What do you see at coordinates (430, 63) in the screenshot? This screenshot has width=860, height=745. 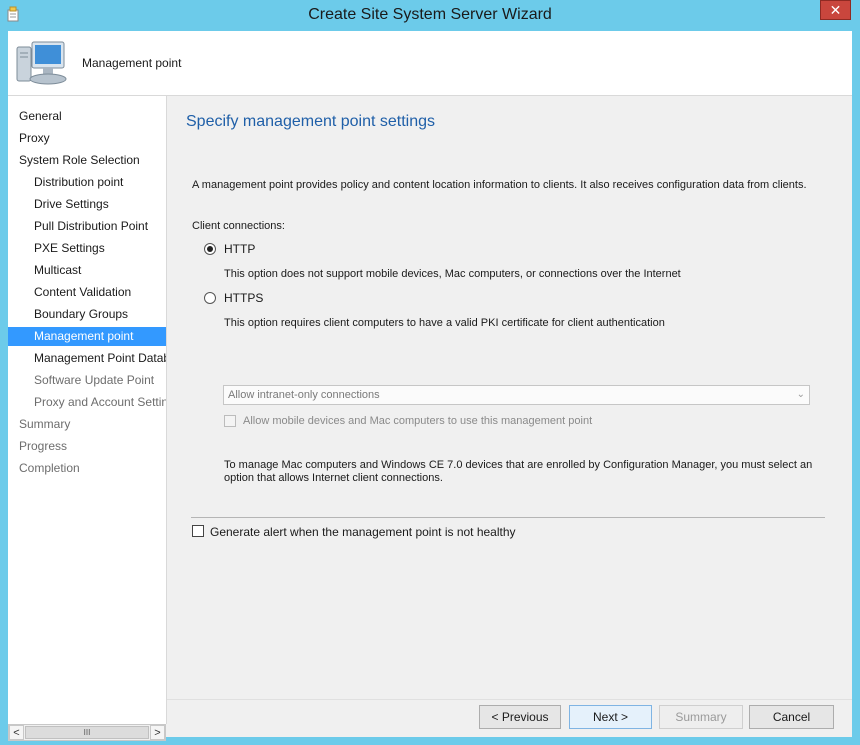 I see `wizard-header: Management point` at bounding box center [430, 63].